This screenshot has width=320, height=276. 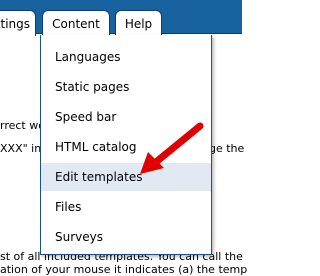 I want to click on menu-item-surveys: Surveys, so click(x=126, y=237).